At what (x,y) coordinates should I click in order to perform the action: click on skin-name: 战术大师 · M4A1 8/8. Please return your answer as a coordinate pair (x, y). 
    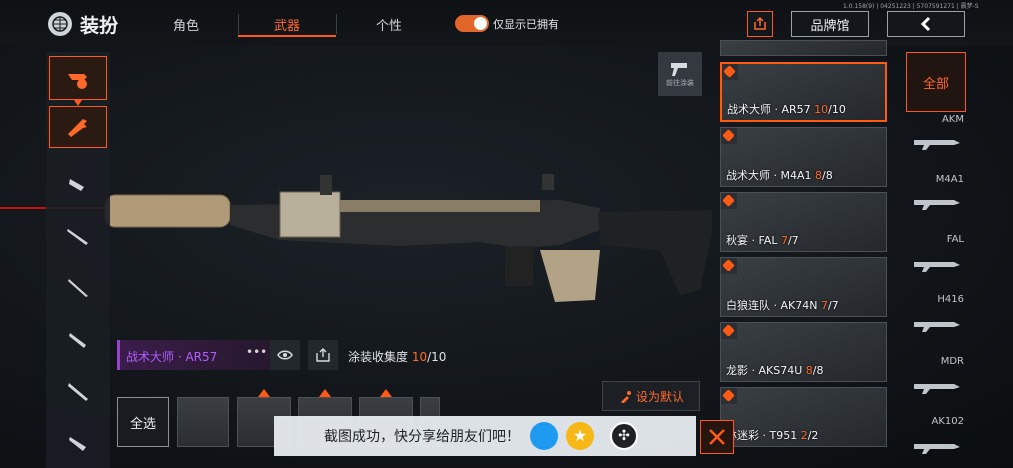
    Looking at the image, I should click on (779, 175).